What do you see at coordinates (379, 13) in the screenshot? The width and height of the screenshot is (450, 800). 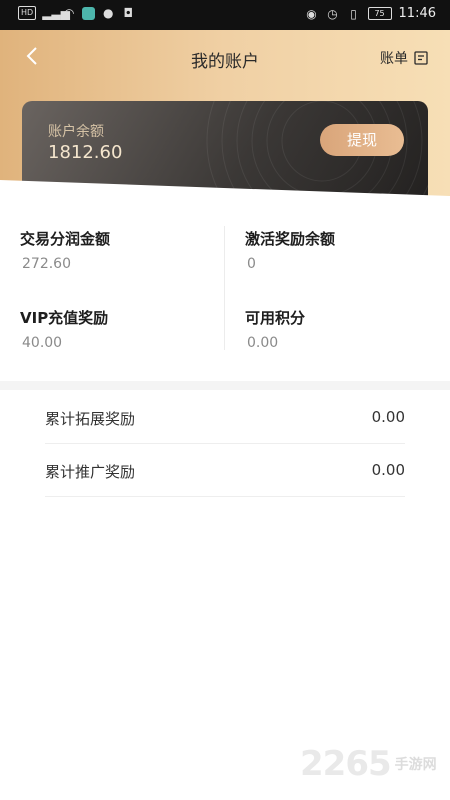 I see `battery-icon: 75` at bounding box center [379, 13].